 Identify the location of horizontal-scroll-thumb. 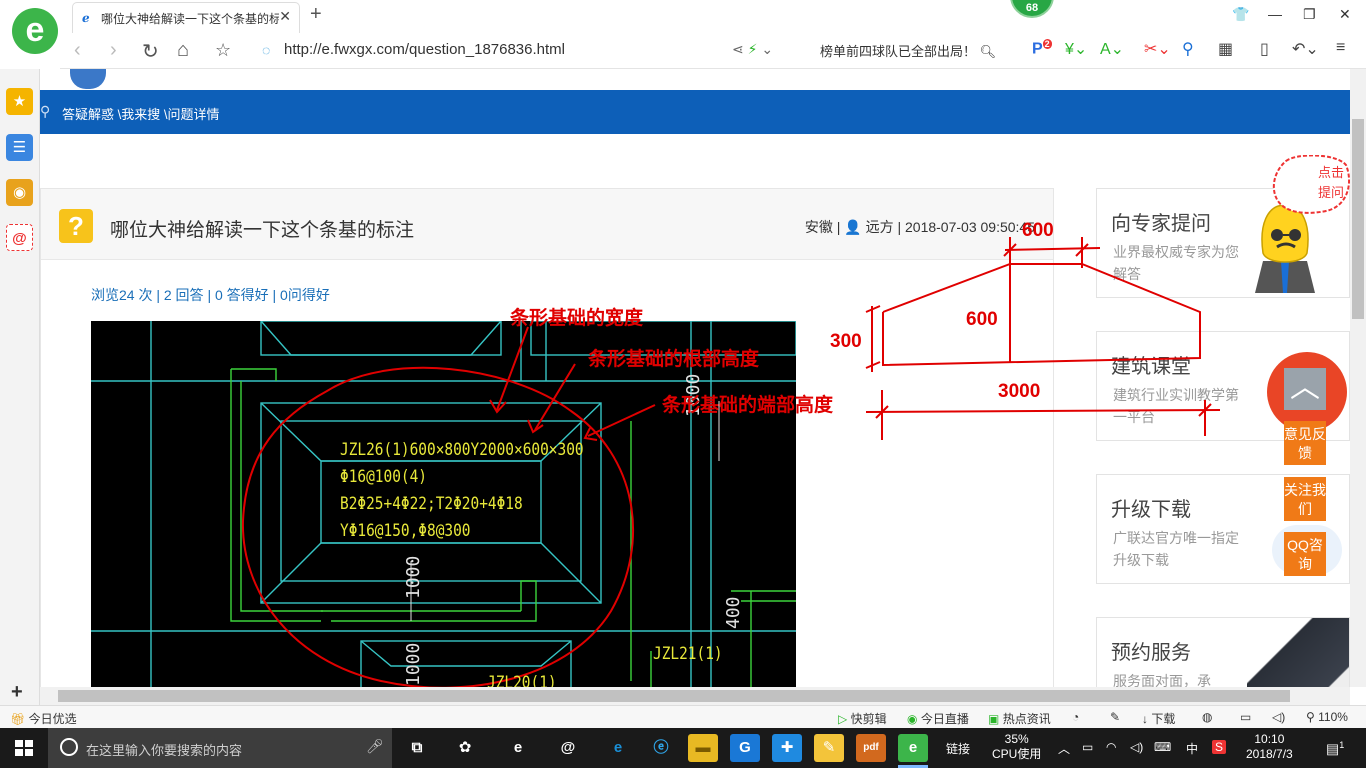
(674, 696).